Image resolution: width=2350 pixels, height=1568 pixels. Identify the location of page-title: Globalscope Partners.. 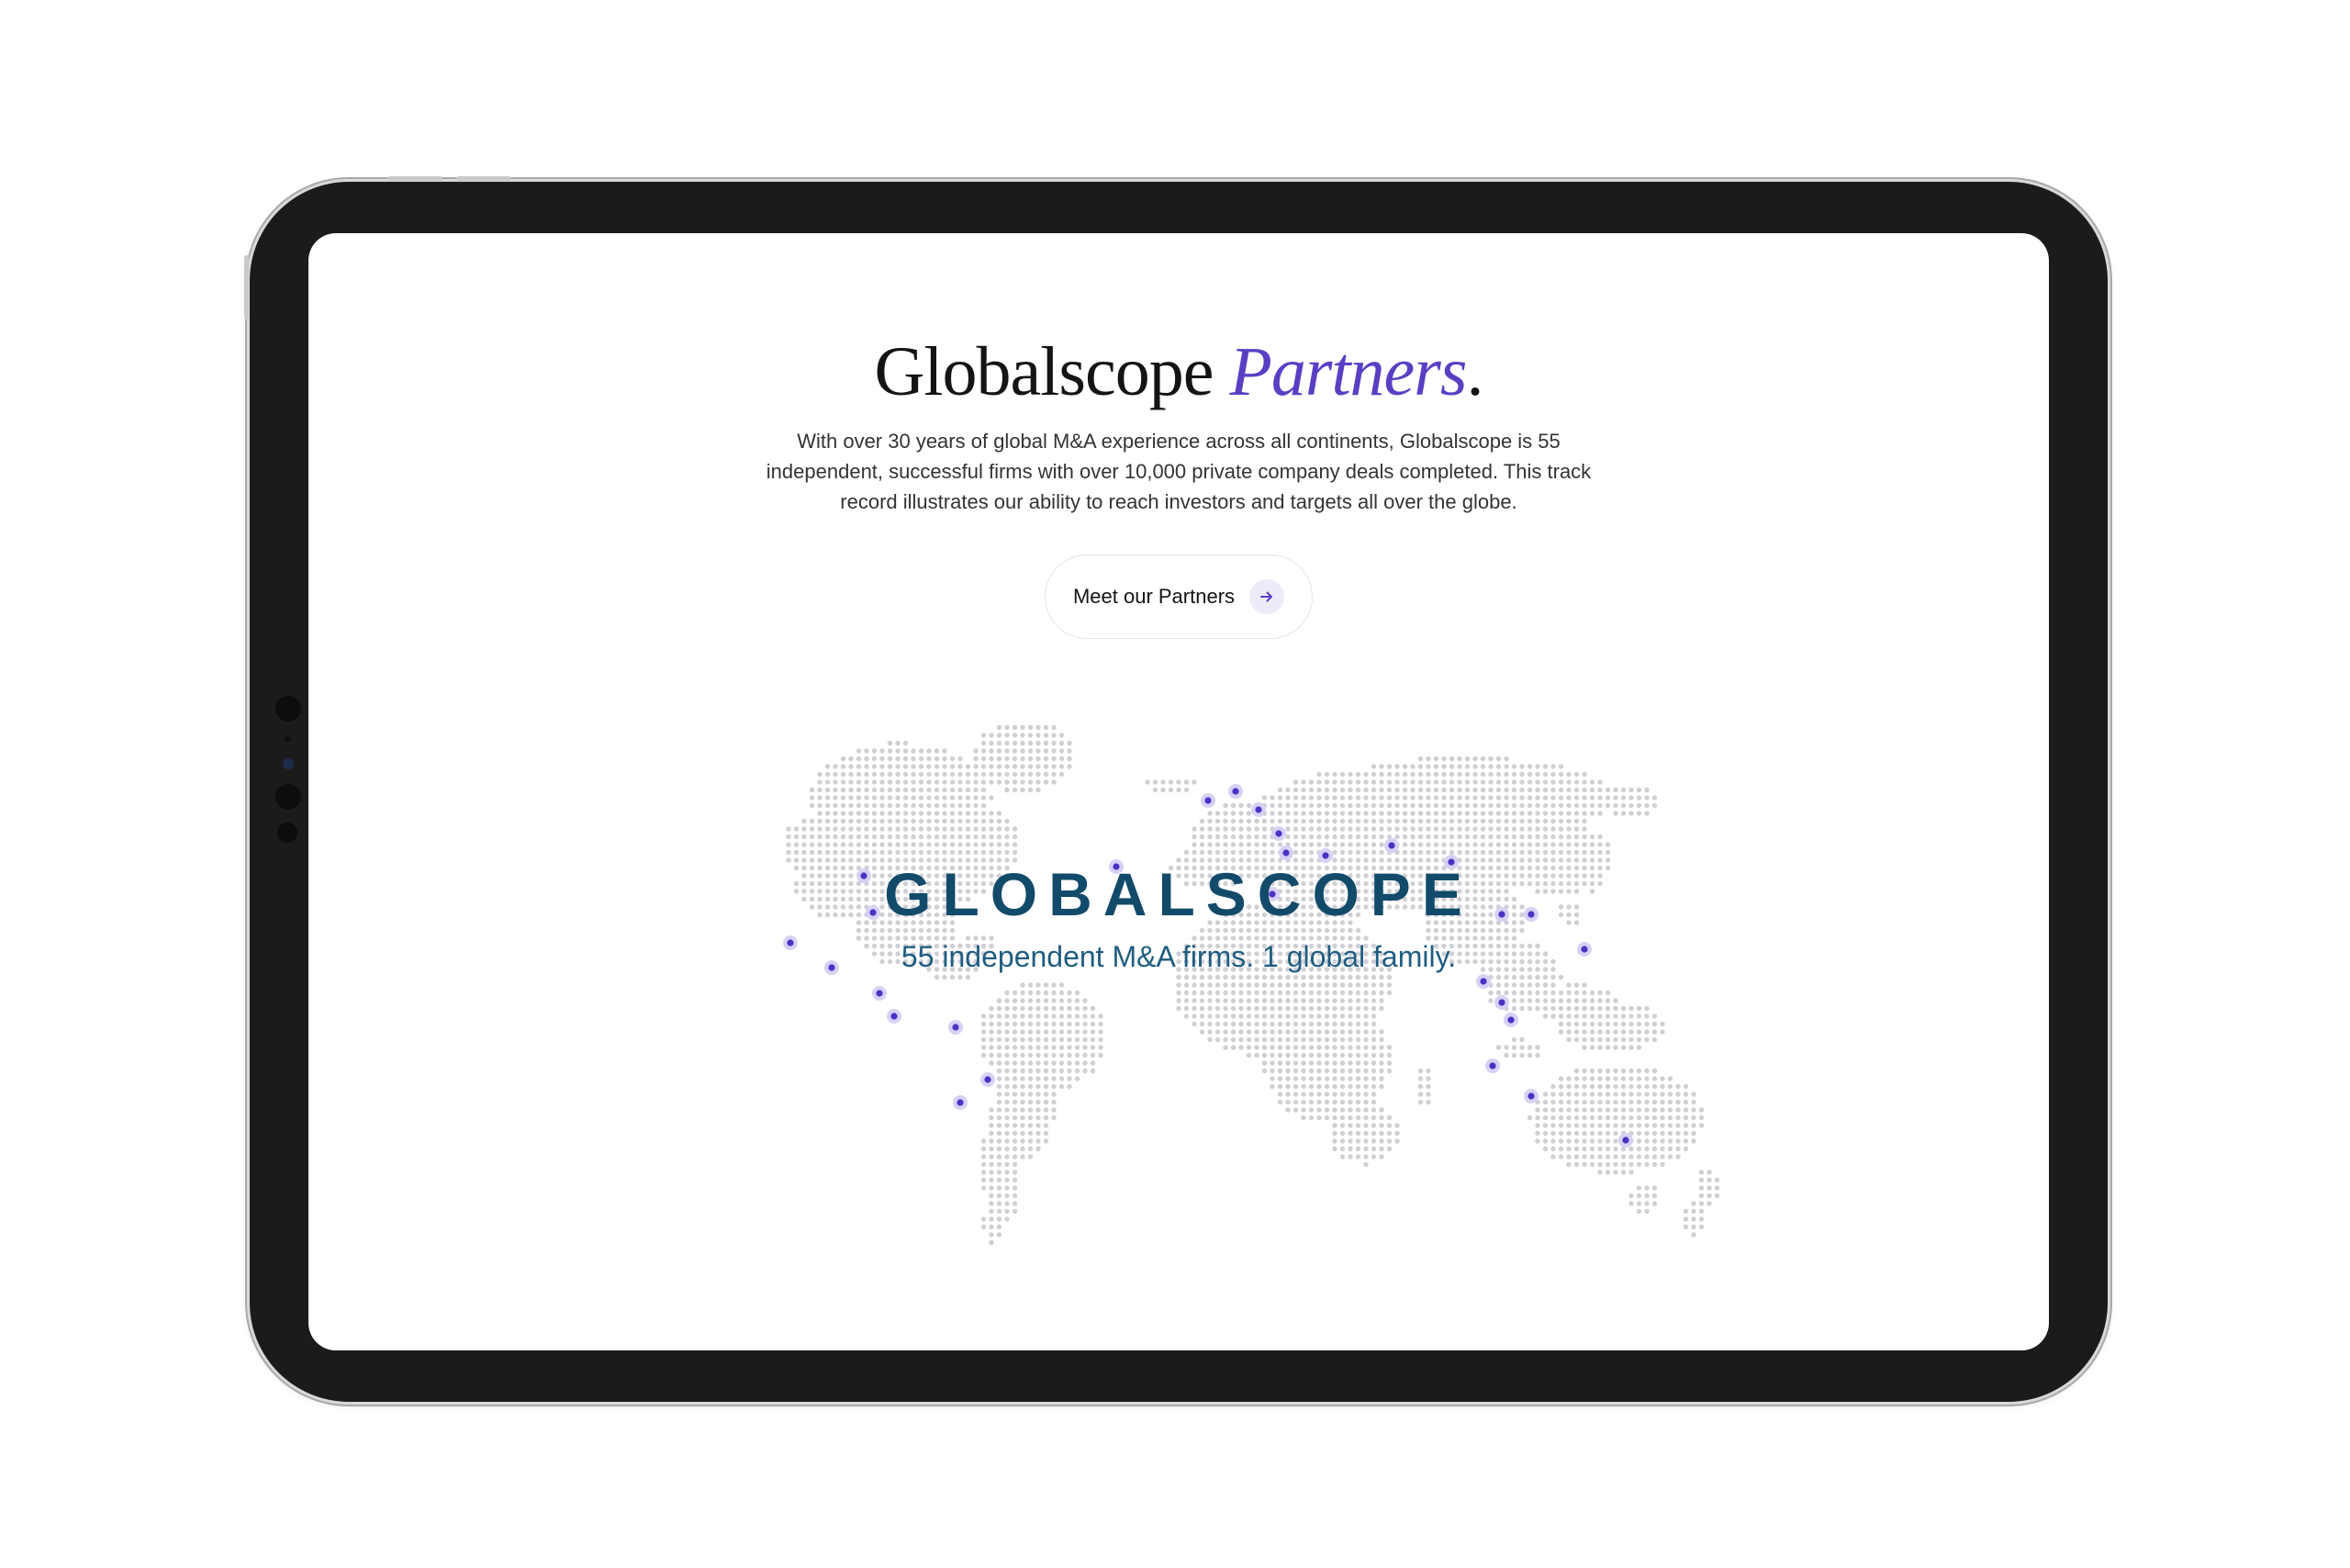
(1179, 371).